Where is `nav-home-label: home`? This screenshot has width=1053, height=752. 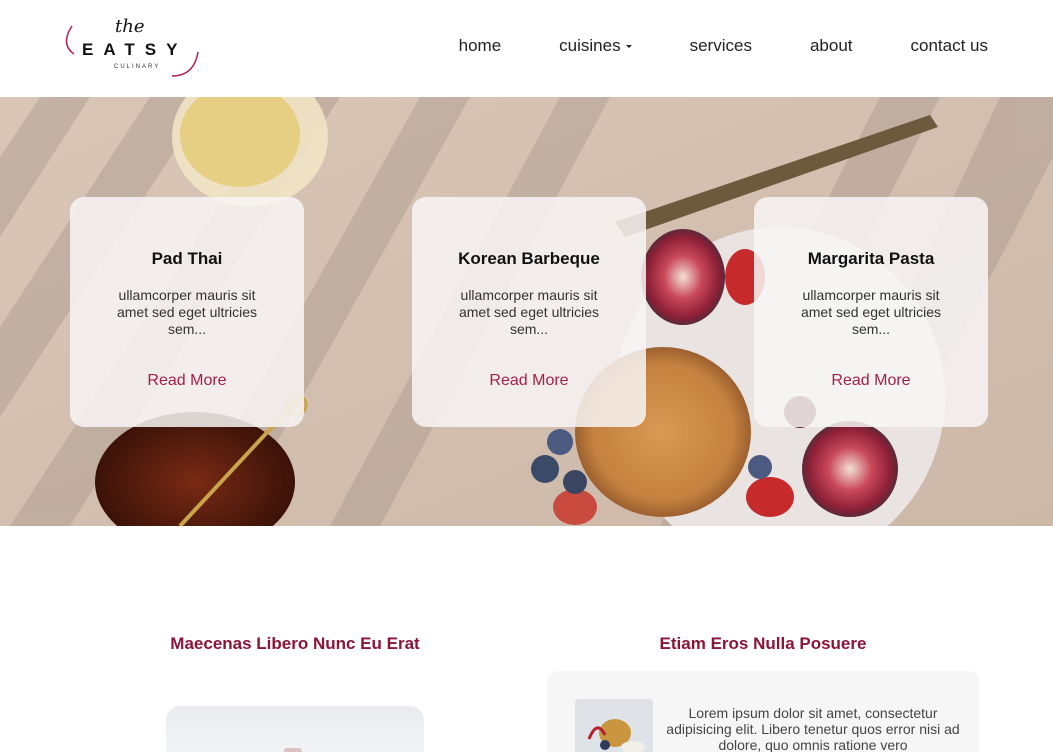
nav-home-label: home is located at coordinates (480, 45).